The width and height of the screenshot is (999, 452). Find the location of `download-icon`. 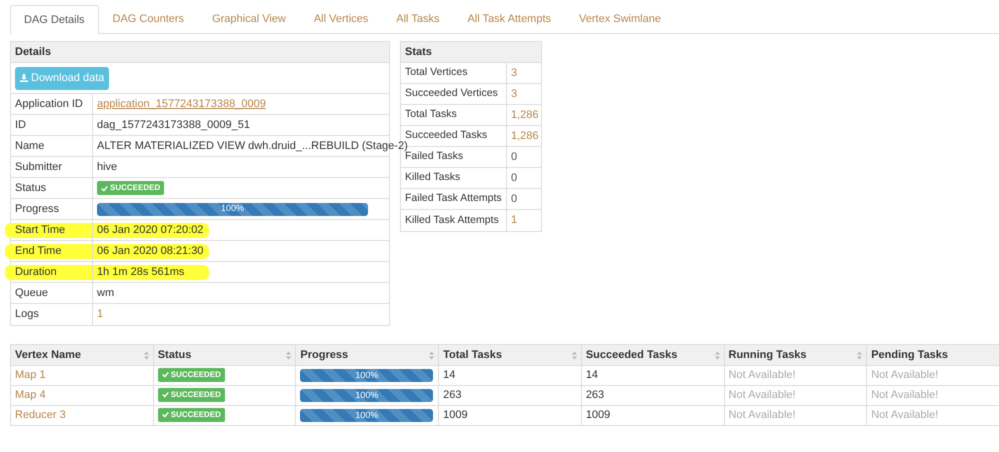

download-icon is located at coordinates (24, 78).